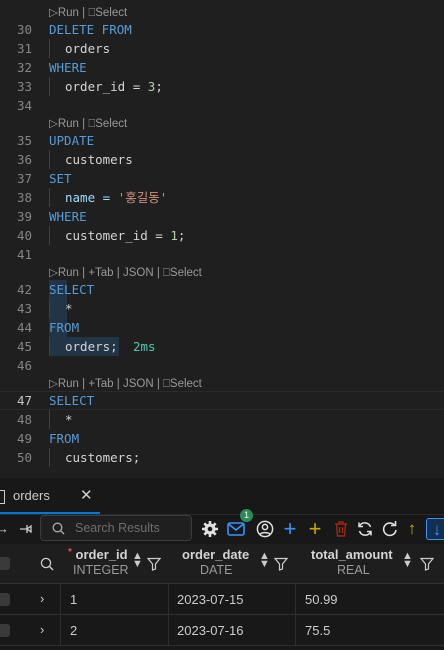 The image size is (444, 650). I want to click on table-icon, so click(2, 497).